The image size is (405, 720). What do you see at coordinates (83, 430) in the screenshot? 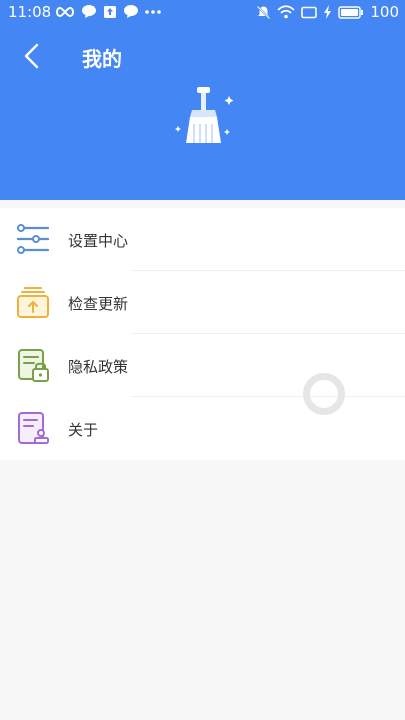
I see `menu-item-label: 关于` at bounding box center [83, 430].